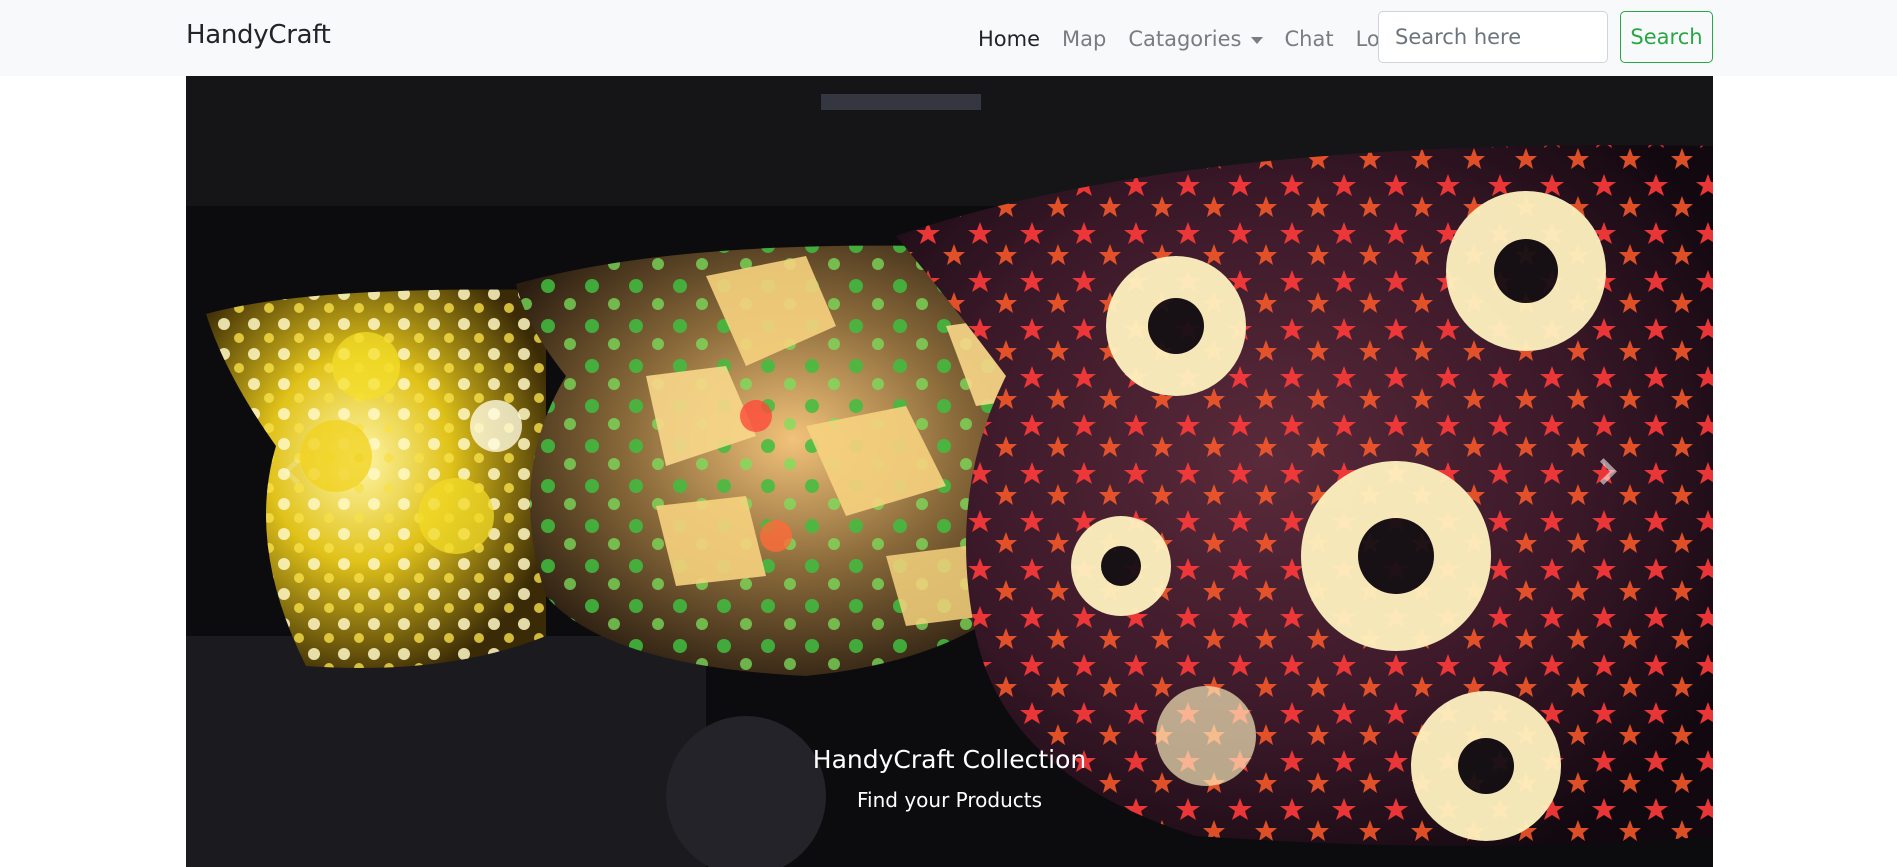 This screenshot has width=1897, height=867. I want to click on search-input, so click(1493, 37).